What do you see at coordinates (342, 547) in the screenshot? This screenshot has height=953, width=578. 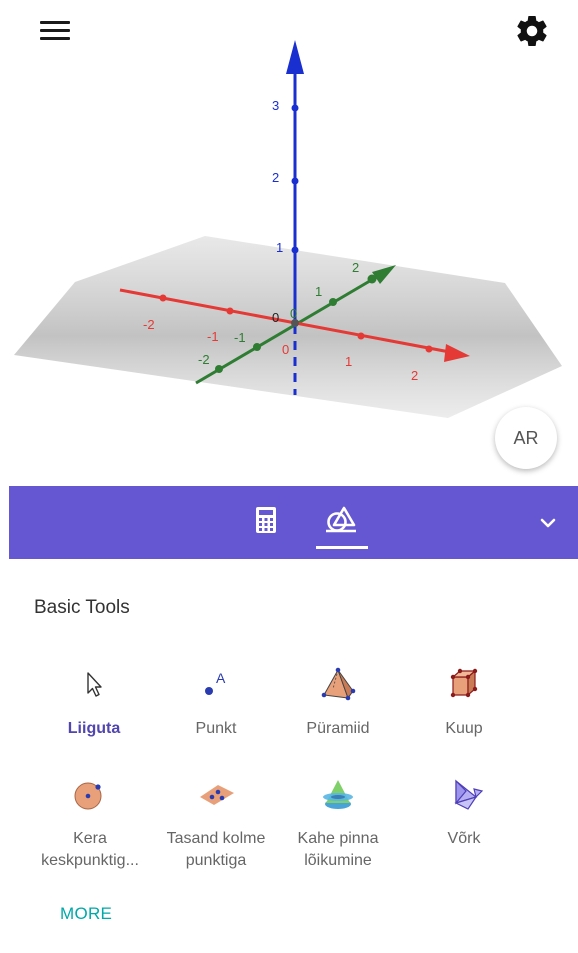 I see `selected-tab-indicator` at bounding box center [342, 547].